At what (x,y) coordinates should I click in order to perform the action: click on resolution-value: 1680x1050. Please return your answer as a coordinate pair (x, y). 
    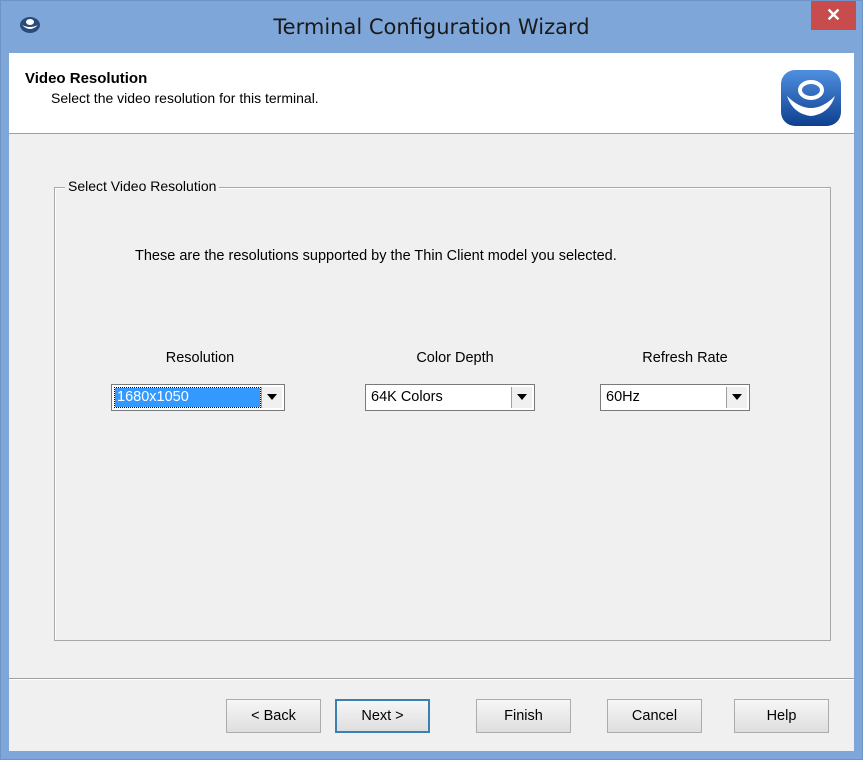
    Looking at the image, I should click on (187, 397).